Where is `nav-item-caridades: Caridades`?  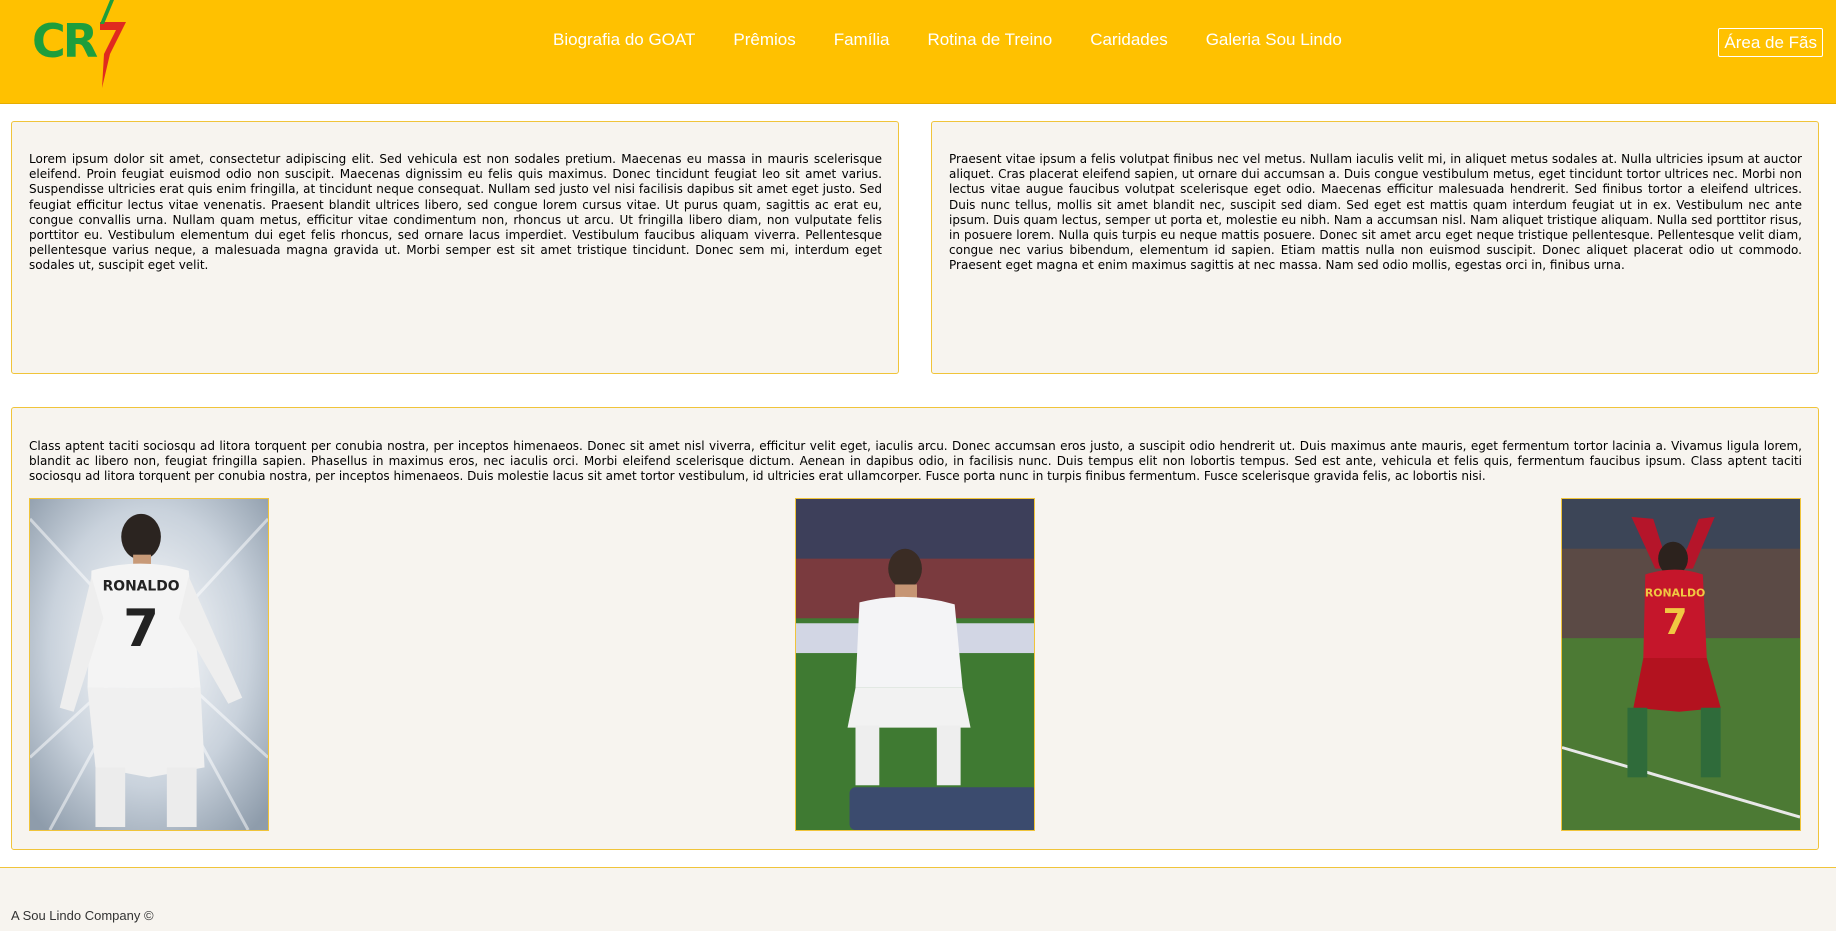
nav-item-caridades: Caridades is located at coordinates (1129, 40).